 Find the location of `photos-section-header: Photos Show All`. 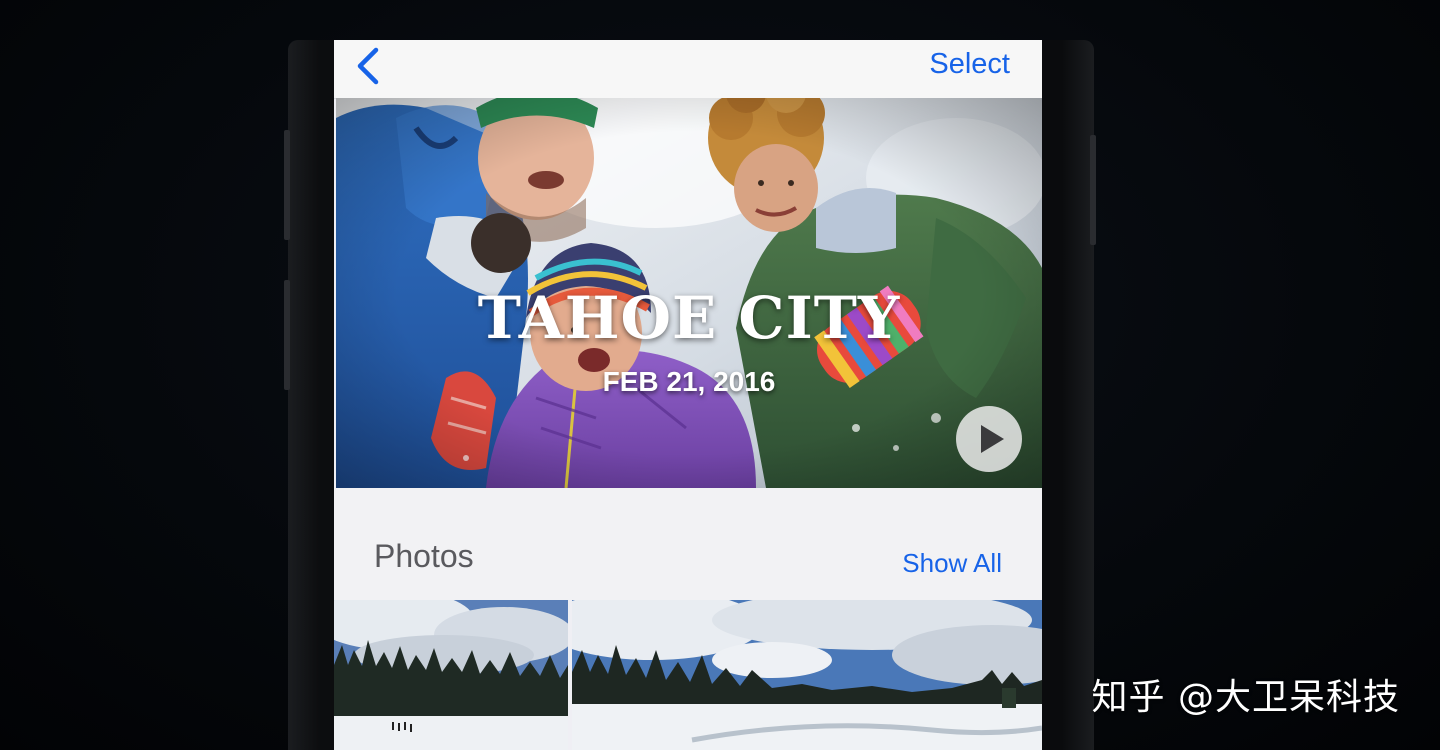

photos-section-header: Photos Show All is located at coordinates (688, 544).